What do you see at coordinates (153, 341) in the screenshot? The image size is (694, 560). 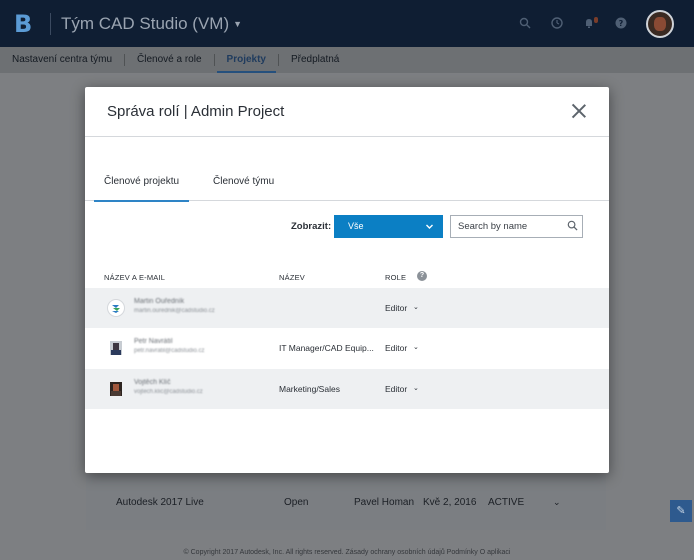 I see `member-name: Petr Navrátil` at bounding box center [153, 341].